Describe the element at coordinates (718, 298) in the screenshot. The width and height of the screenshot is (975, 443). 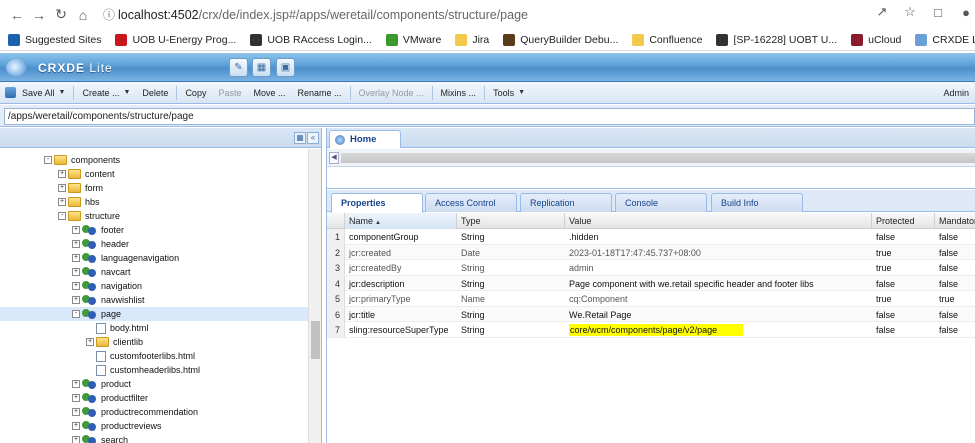
I see `cell-value: cq:Component` at that location.